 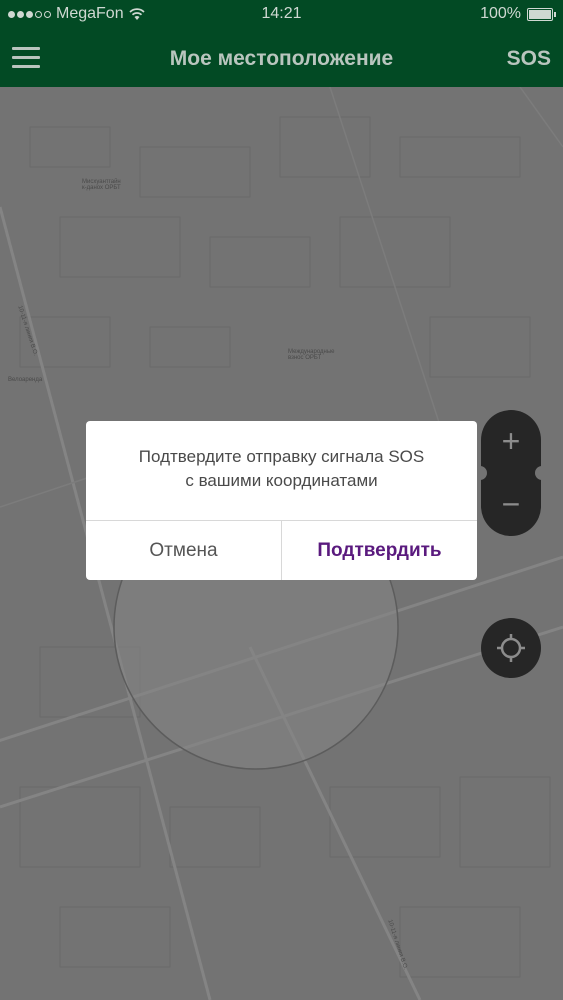 What do you see at coordinates (311, 355) in the screenshot?
I see `map-poi-label: Международные взнос ОРБТ` at bounding box center [311, 355].